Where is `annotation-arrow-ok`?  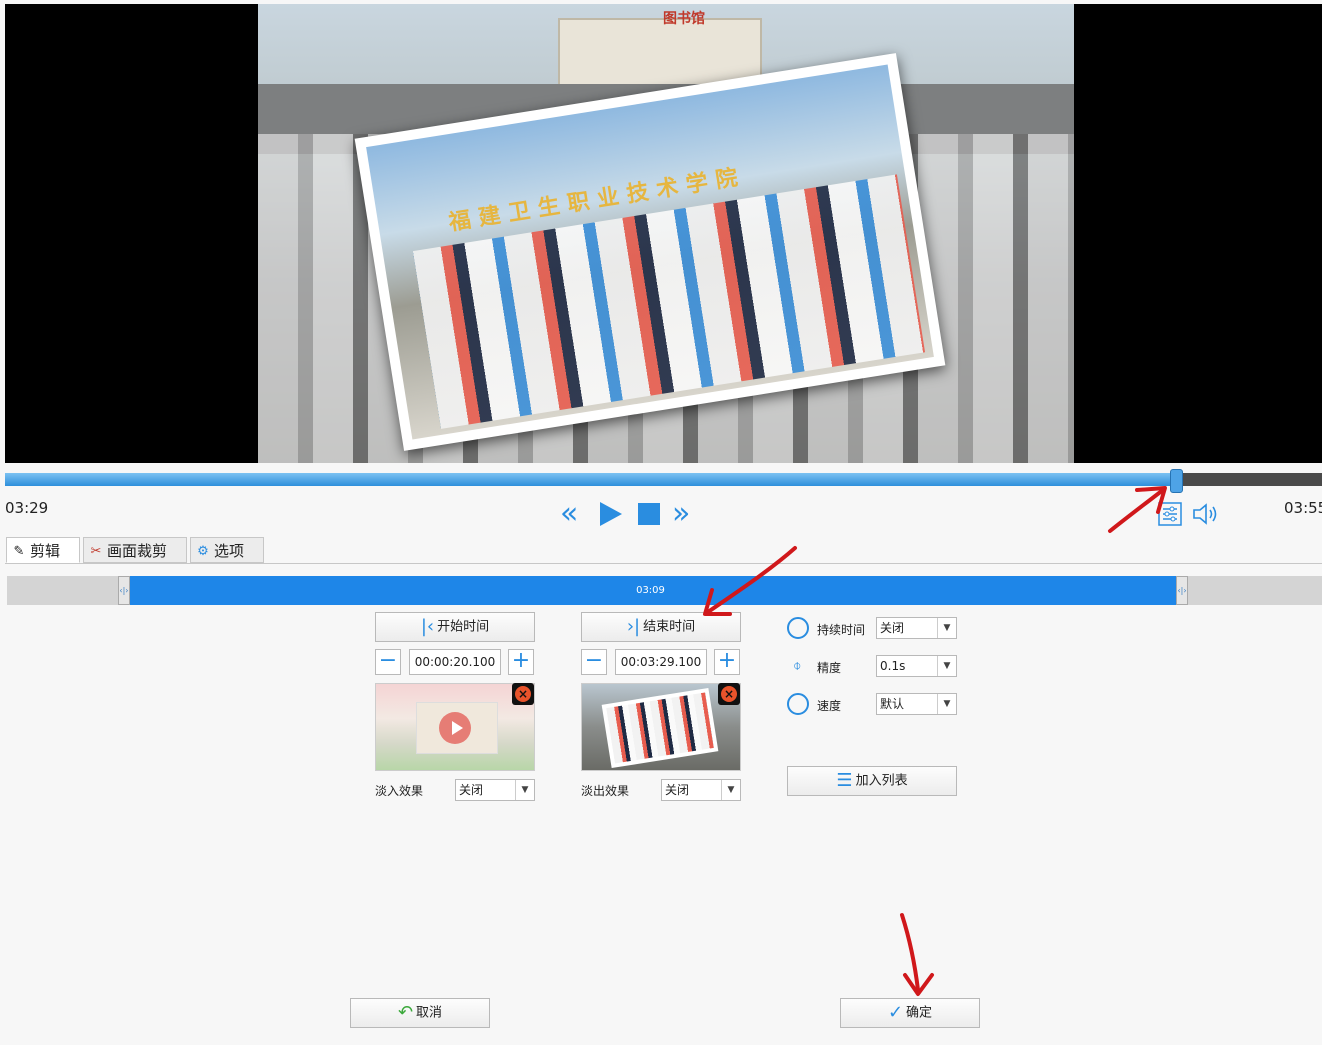
annotation-arrow-ok is located at coordinates (917, 954).